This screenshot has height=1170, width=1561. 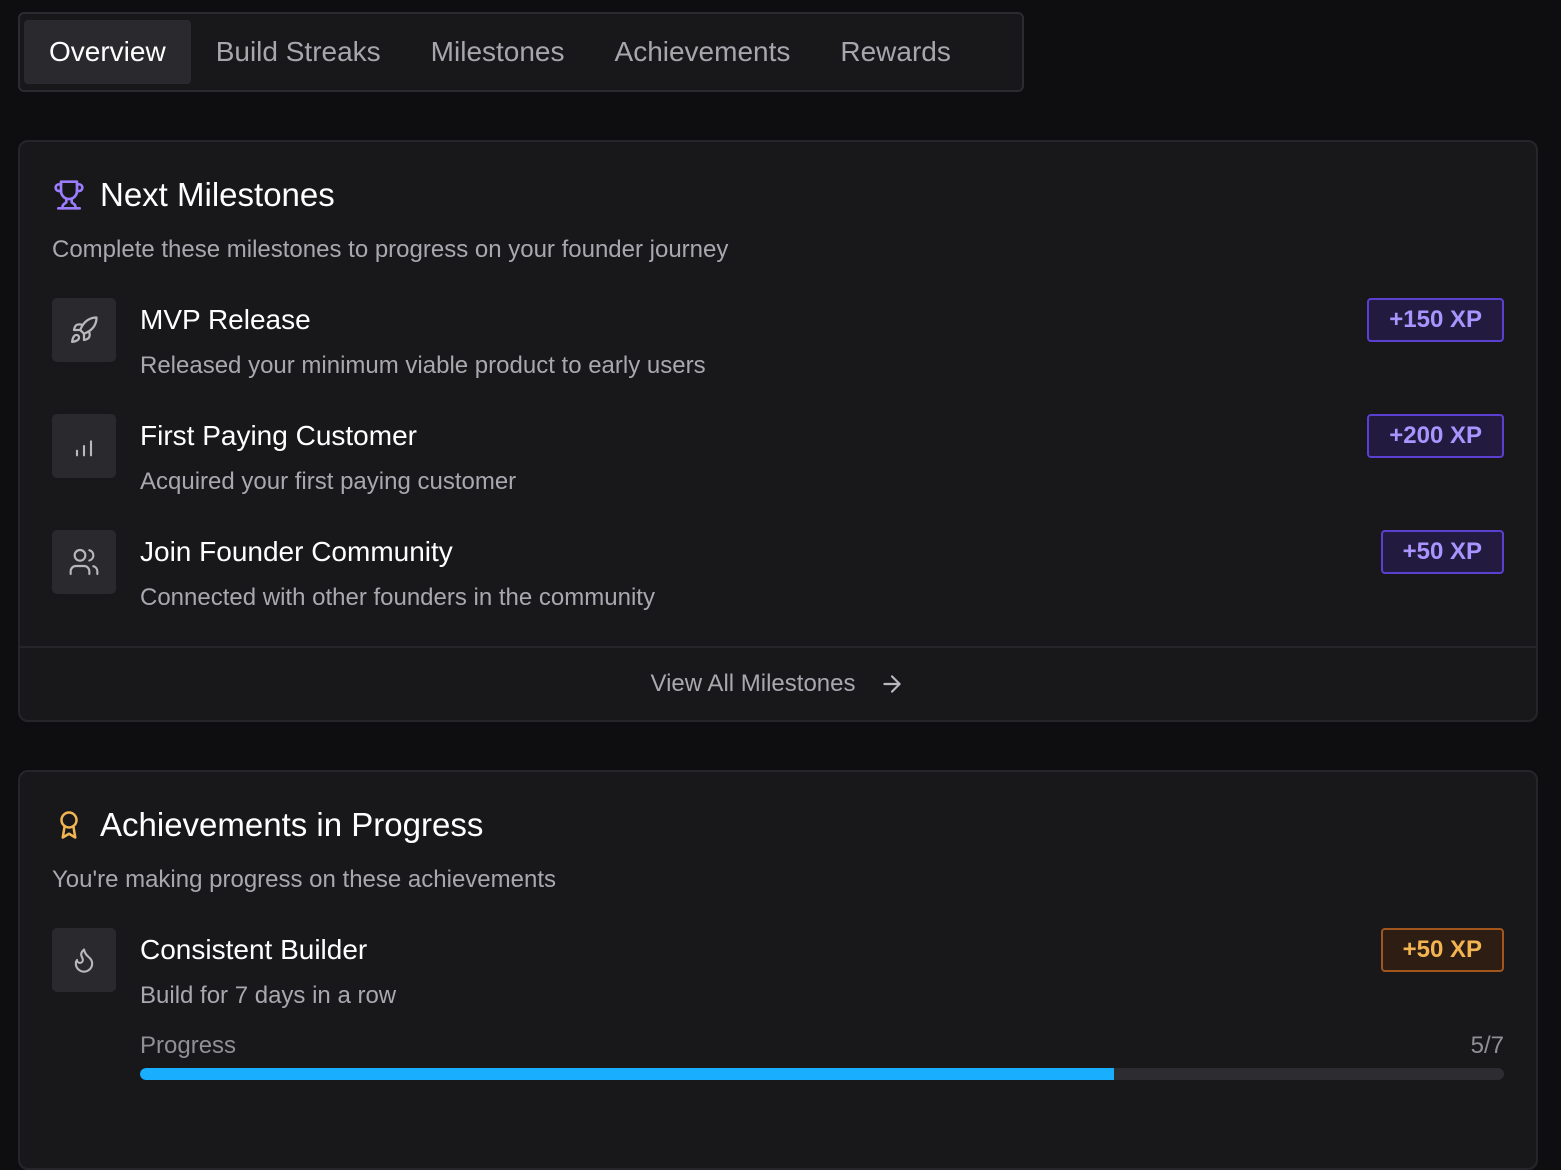 I want to click on tab-build-streaks: Build Streaks, so click(x=298, y=52).